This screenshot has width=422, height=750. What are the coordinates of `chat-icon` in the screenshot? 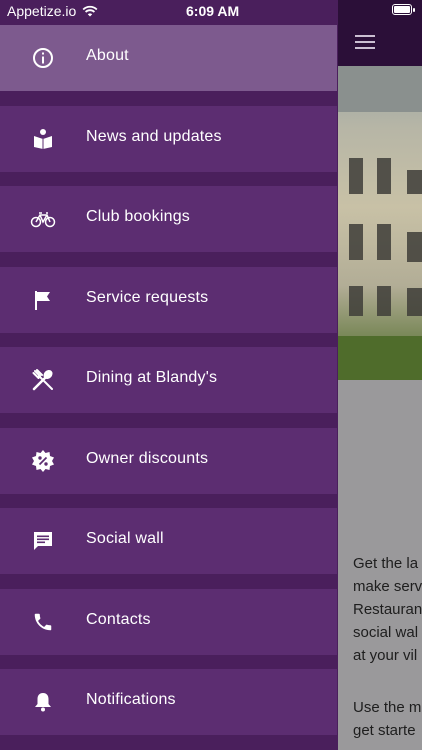 It's located at (43, 541).